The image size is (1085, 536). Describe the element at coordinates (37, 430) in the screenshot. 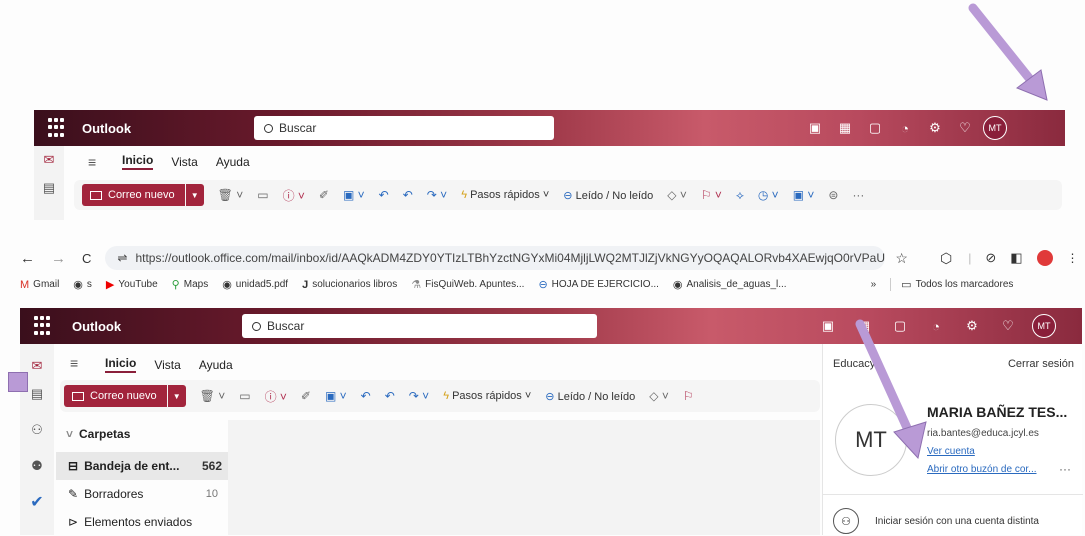

I see `people-icon: ⚇` at that location.